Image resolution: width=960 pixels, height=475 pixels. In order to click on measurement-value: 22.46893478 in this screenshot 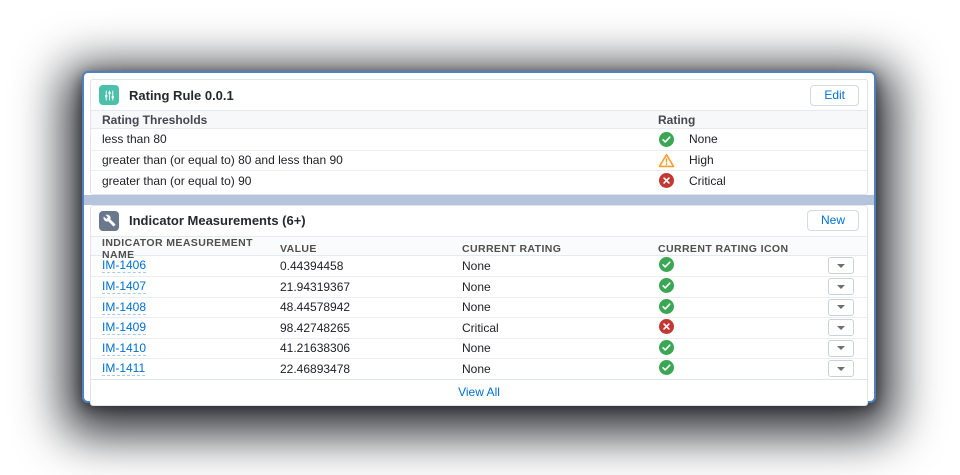, I will do `click(315, 368)`.